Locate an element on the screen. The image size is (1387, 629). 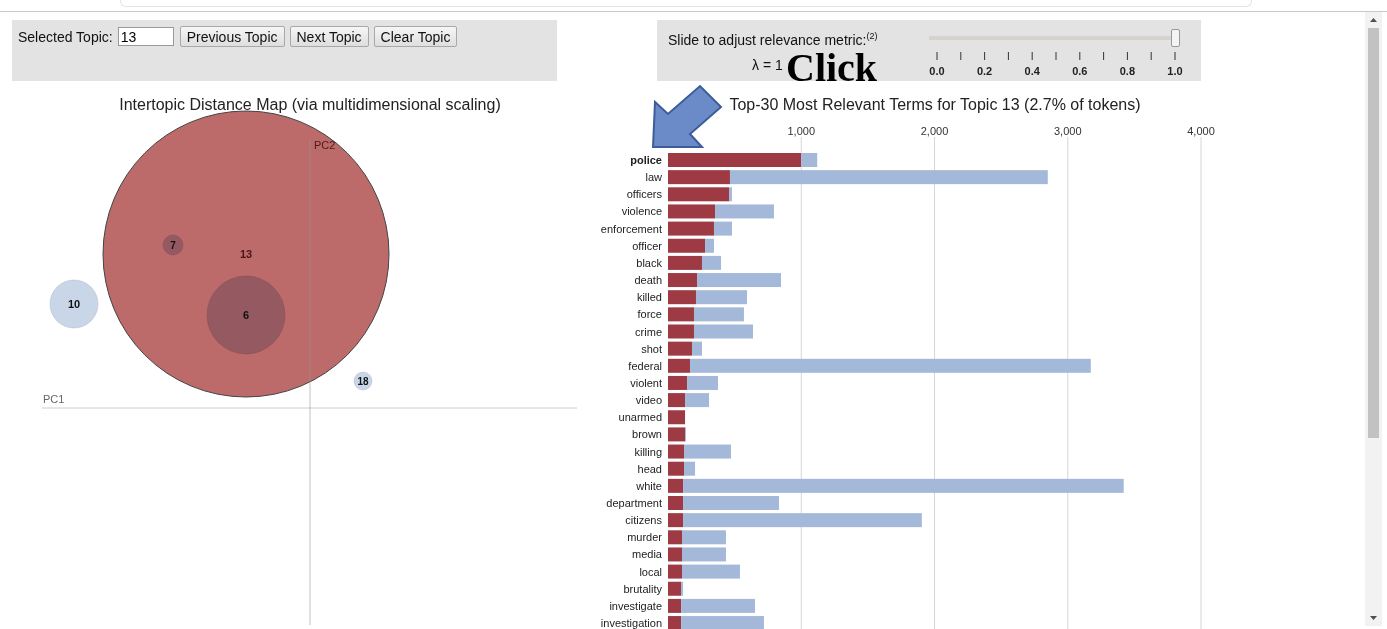
map-title: Intertopic Distance Map (via multidimensional scaling) is located at coordinates (310, 104).